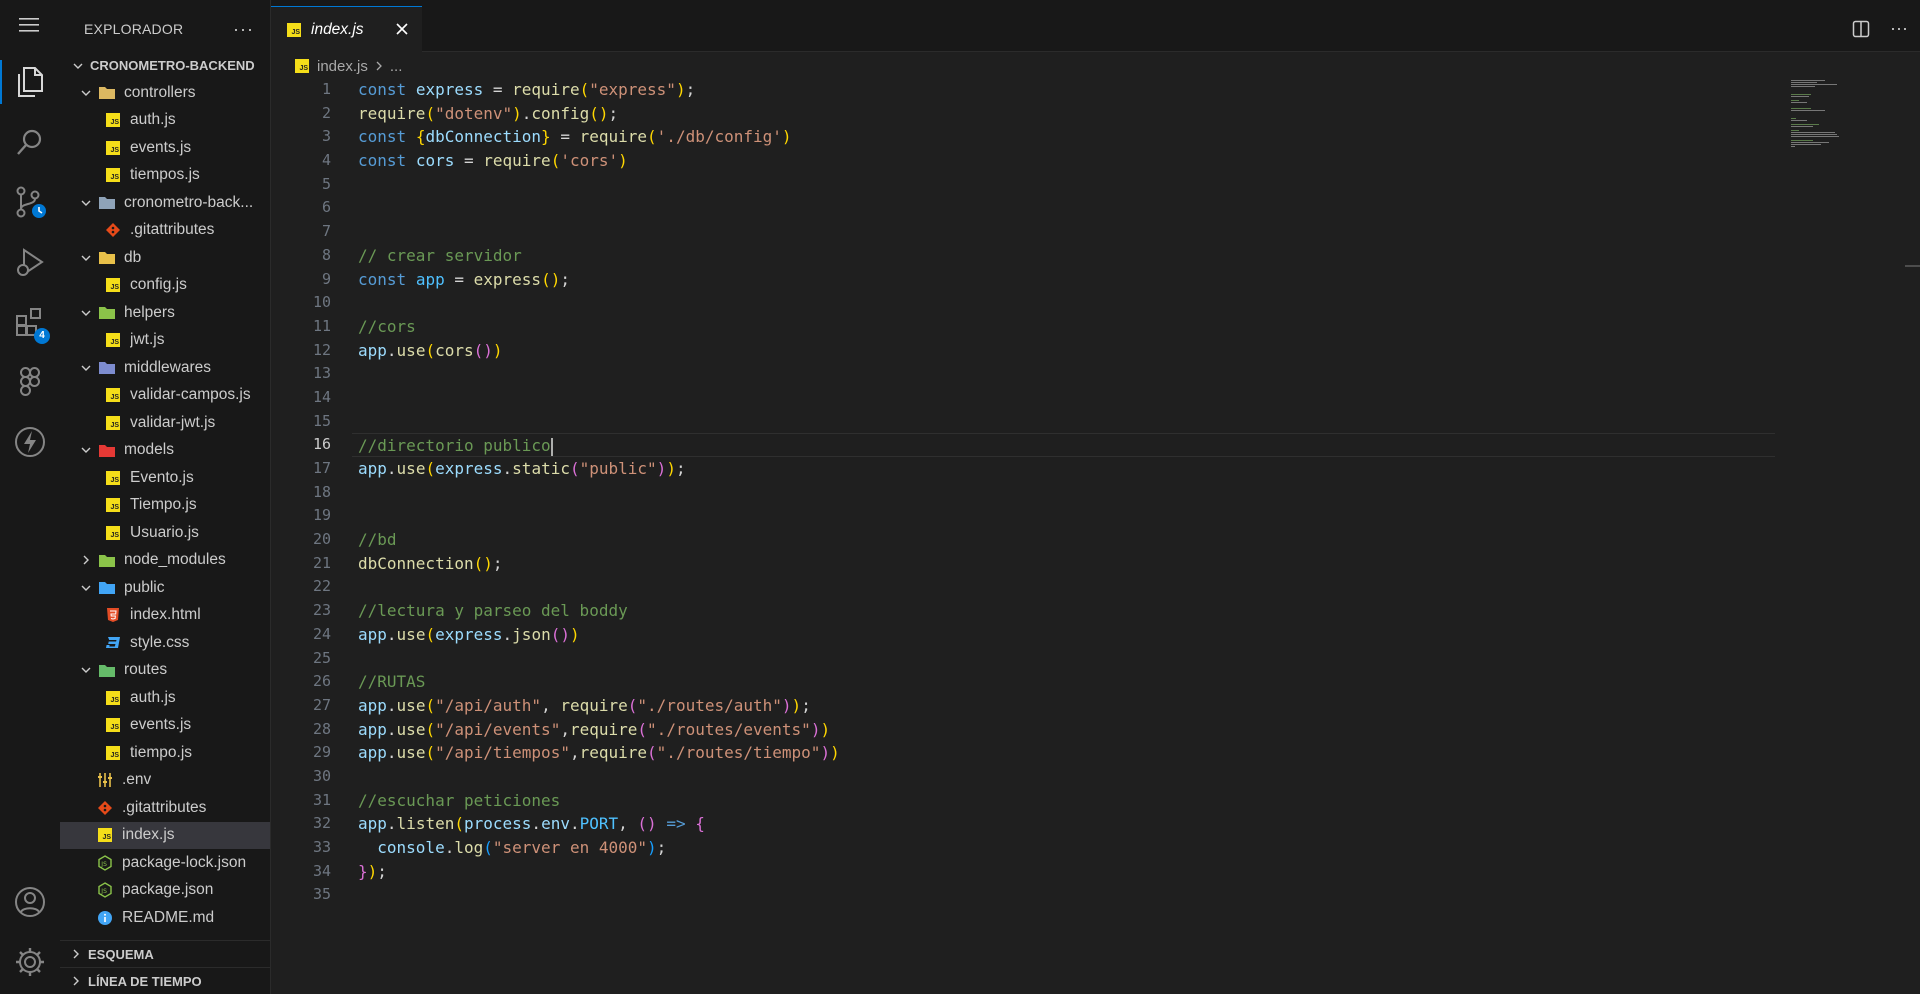  Describe the element at coordinates (165, 396) in the screenshot. I see `file-item: JS validar-campos.js` at that location.